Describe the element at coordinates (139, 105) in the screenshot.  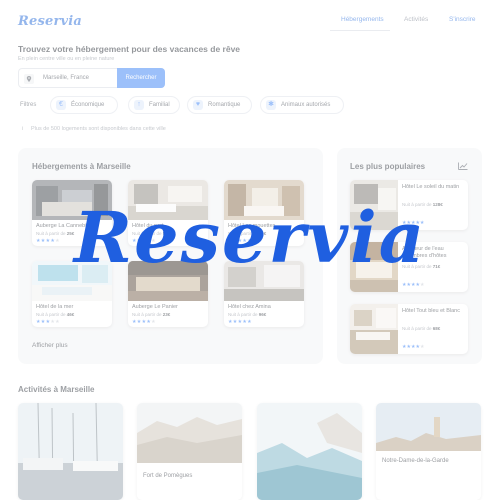
I see `child-icon: ↑` at that location.